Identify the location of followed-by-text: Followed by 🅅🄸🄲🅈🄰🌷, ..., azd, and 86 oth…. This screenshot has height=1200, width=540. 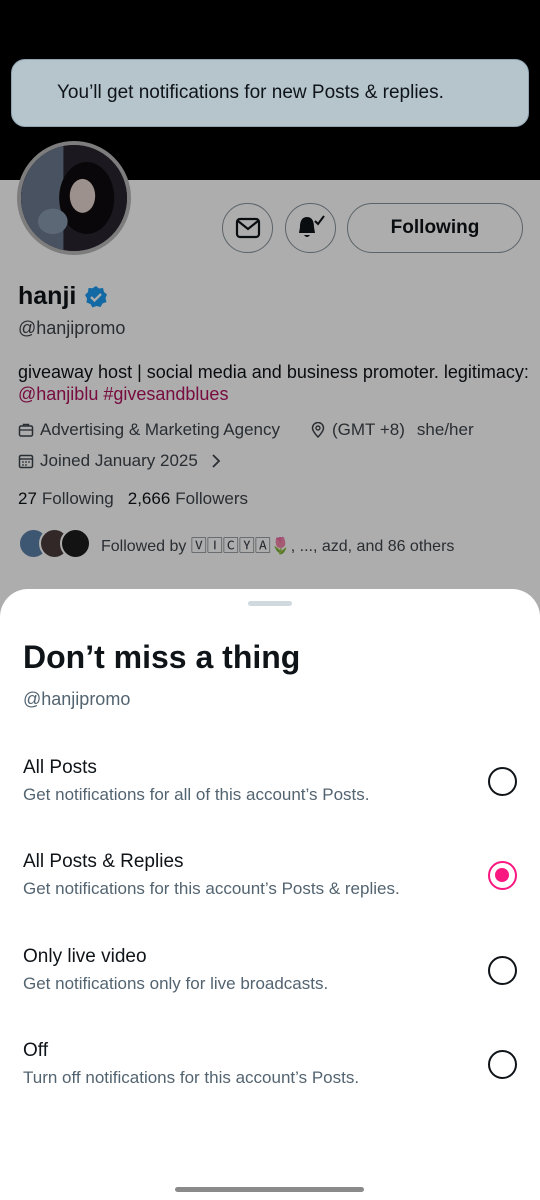
(278, 546).